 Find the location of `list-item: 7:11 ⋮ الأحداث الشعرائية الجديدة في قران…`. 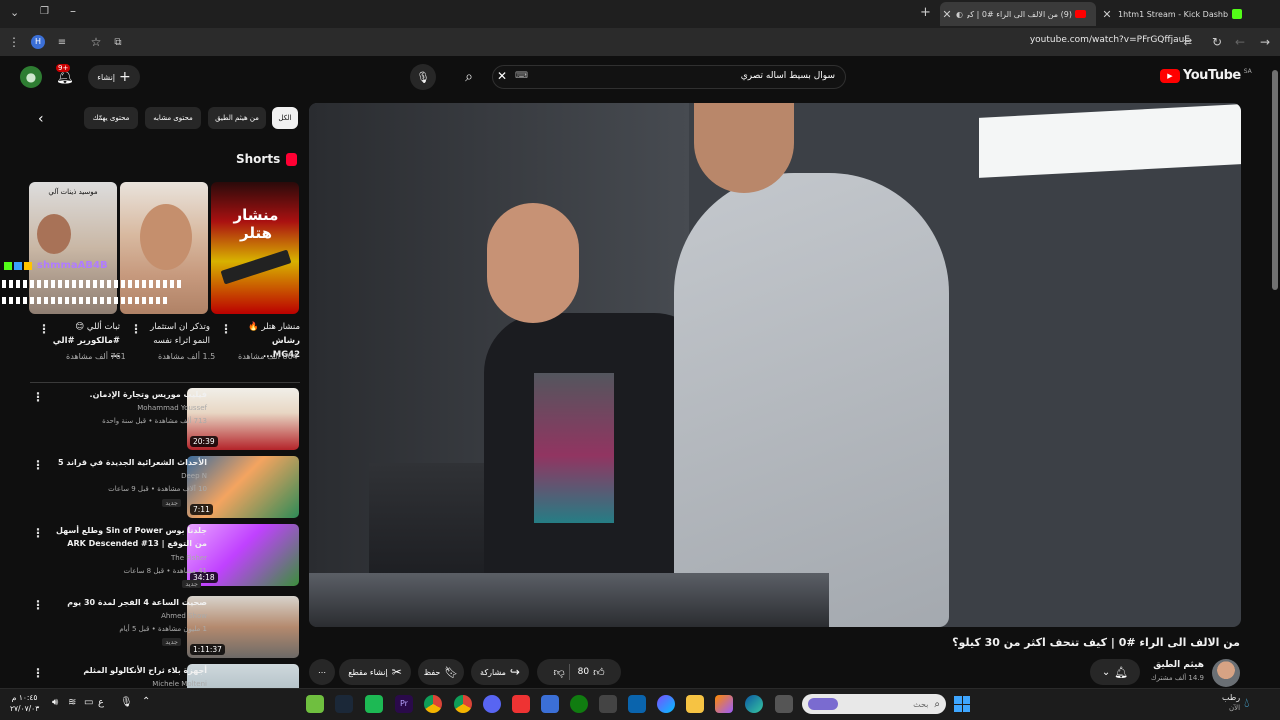

list-item: 7:11 ⋮ الأحداث الشعرائية الجديدة في قران… is located at coordinates (152, 489).